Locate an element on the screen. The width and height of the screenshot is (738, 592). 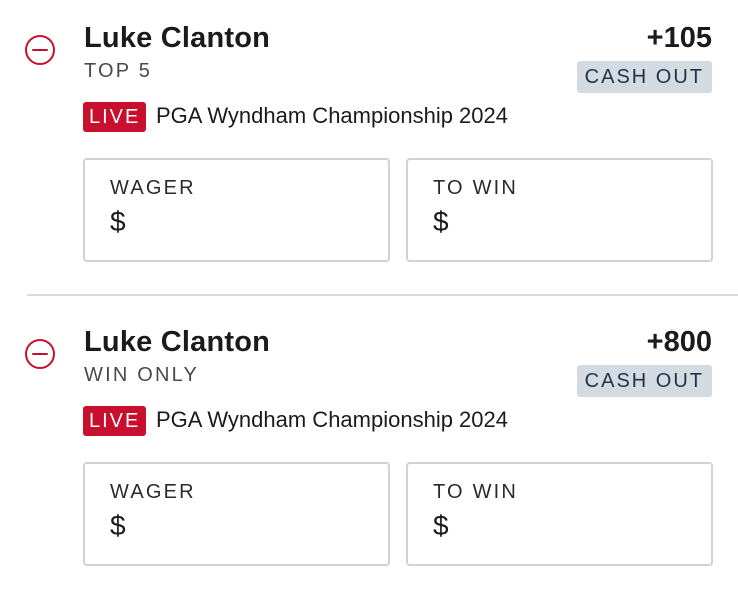
odds: +800 is located at coordinates (679, 342).